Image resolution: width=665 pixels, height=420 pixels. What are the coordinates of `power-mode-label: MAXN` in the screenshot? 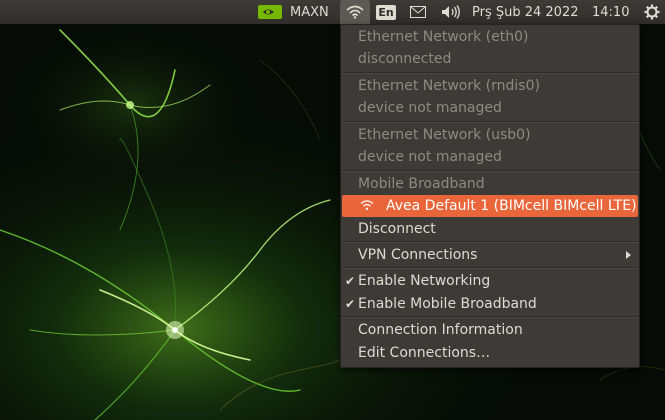 It's located at (311, 12).